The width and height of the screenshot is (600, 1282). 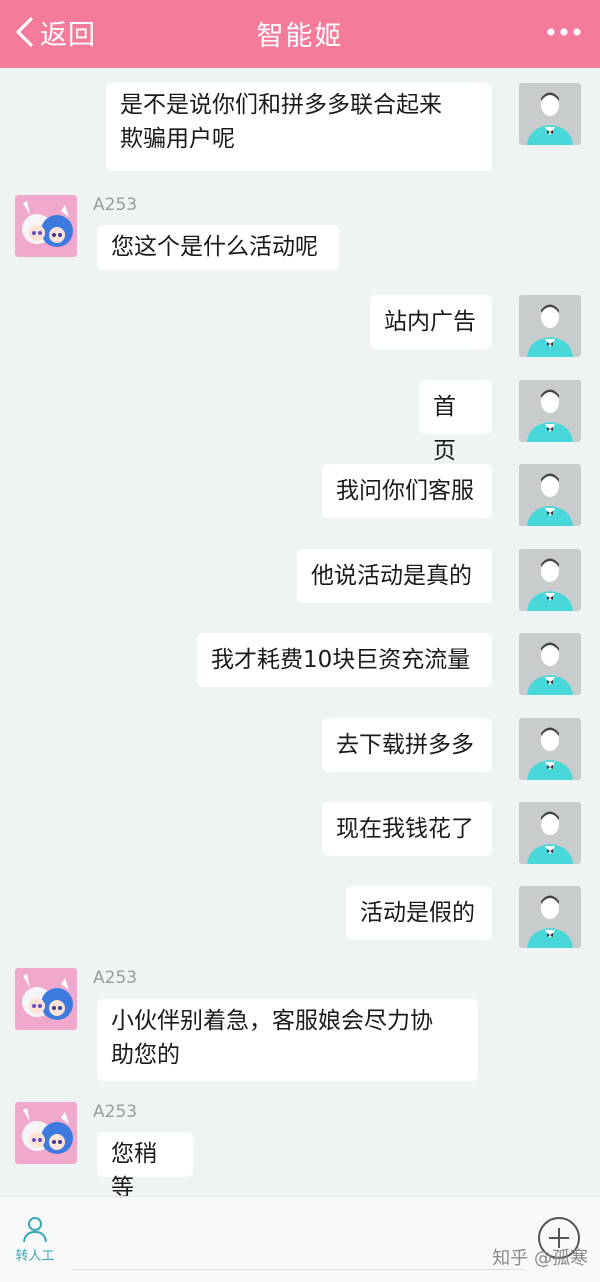 What do you see at coordinates (344, 660) in the screenshot?
I see `message-bubble: 我才耗费10块巨资充流量` at bounding box center [344, 660].